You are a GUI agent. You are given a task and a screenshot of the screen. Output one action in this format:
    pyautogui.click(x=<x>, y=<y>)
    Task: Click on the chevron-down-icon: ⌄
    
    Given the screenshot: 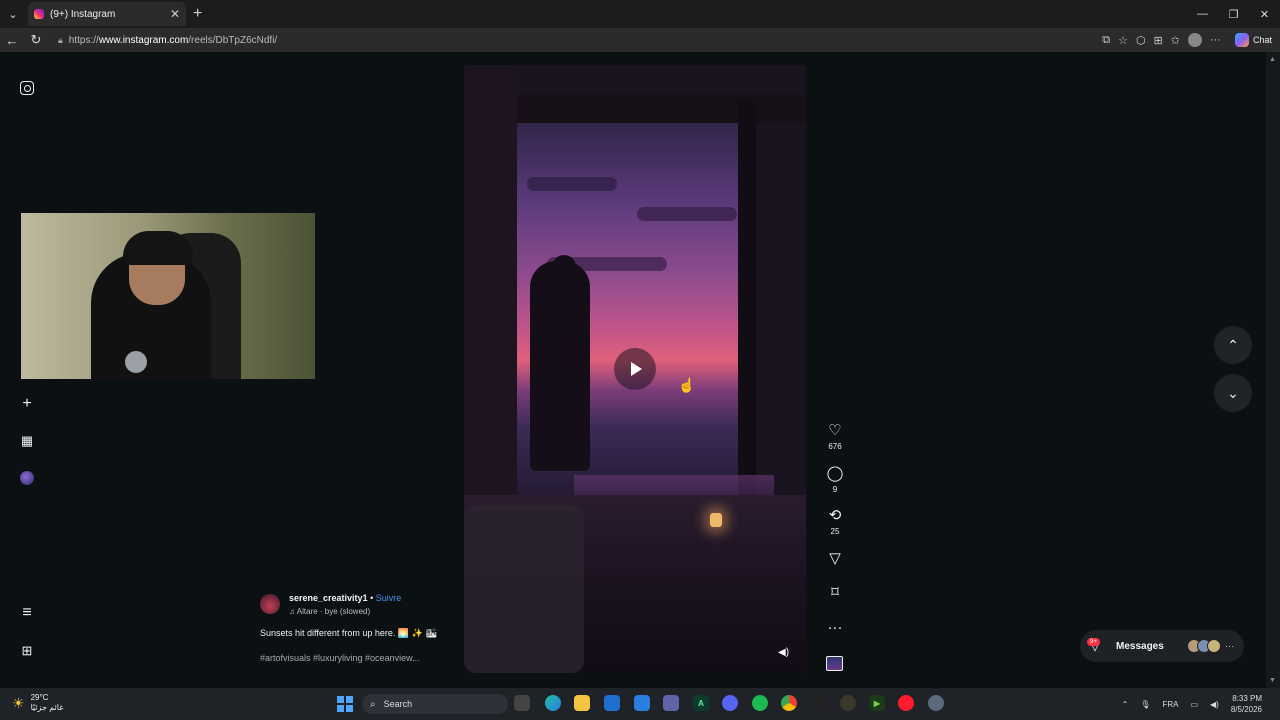 What is the action you would take?
    pyautogui.click(x=1233, y=392)
    